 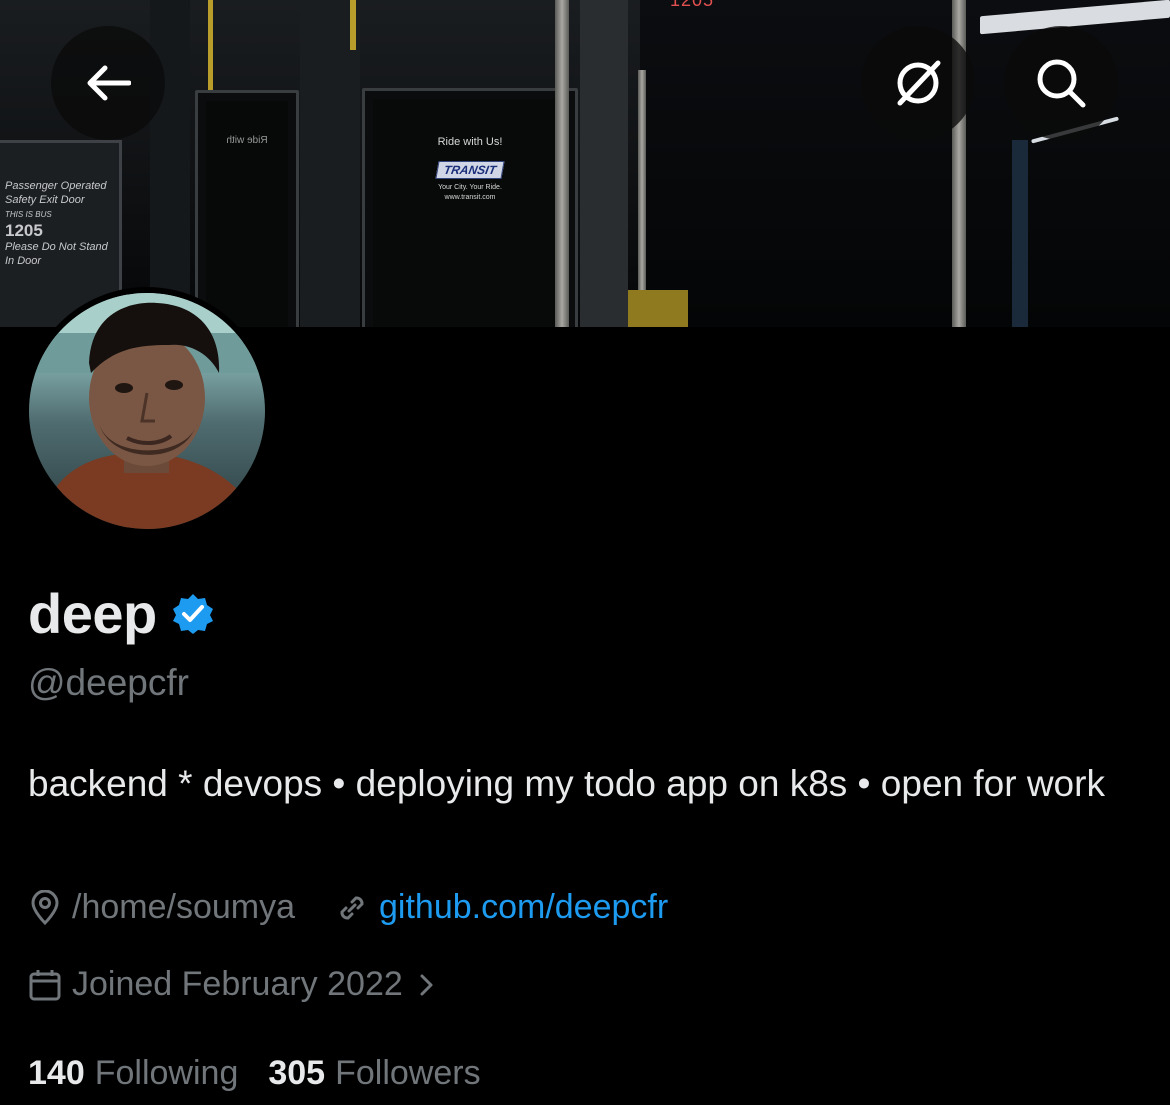 I want to click on following-link: 140 Following, so click(x=133, y=1073).